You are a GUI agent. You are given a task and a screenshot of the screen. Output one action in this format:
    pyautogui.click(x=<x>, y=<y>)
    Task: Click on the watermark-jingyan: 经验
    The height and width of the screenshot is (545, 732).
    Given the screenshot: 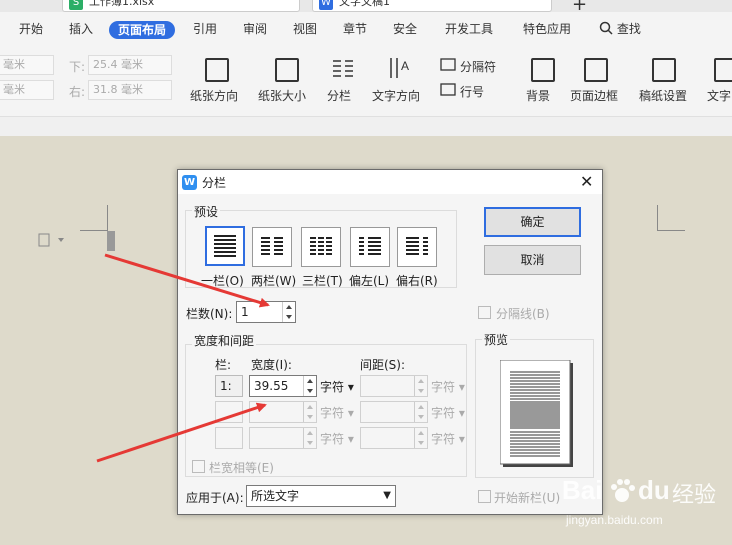 What is the action you would take?
    pyautogui.click(x=694, y=495)
    